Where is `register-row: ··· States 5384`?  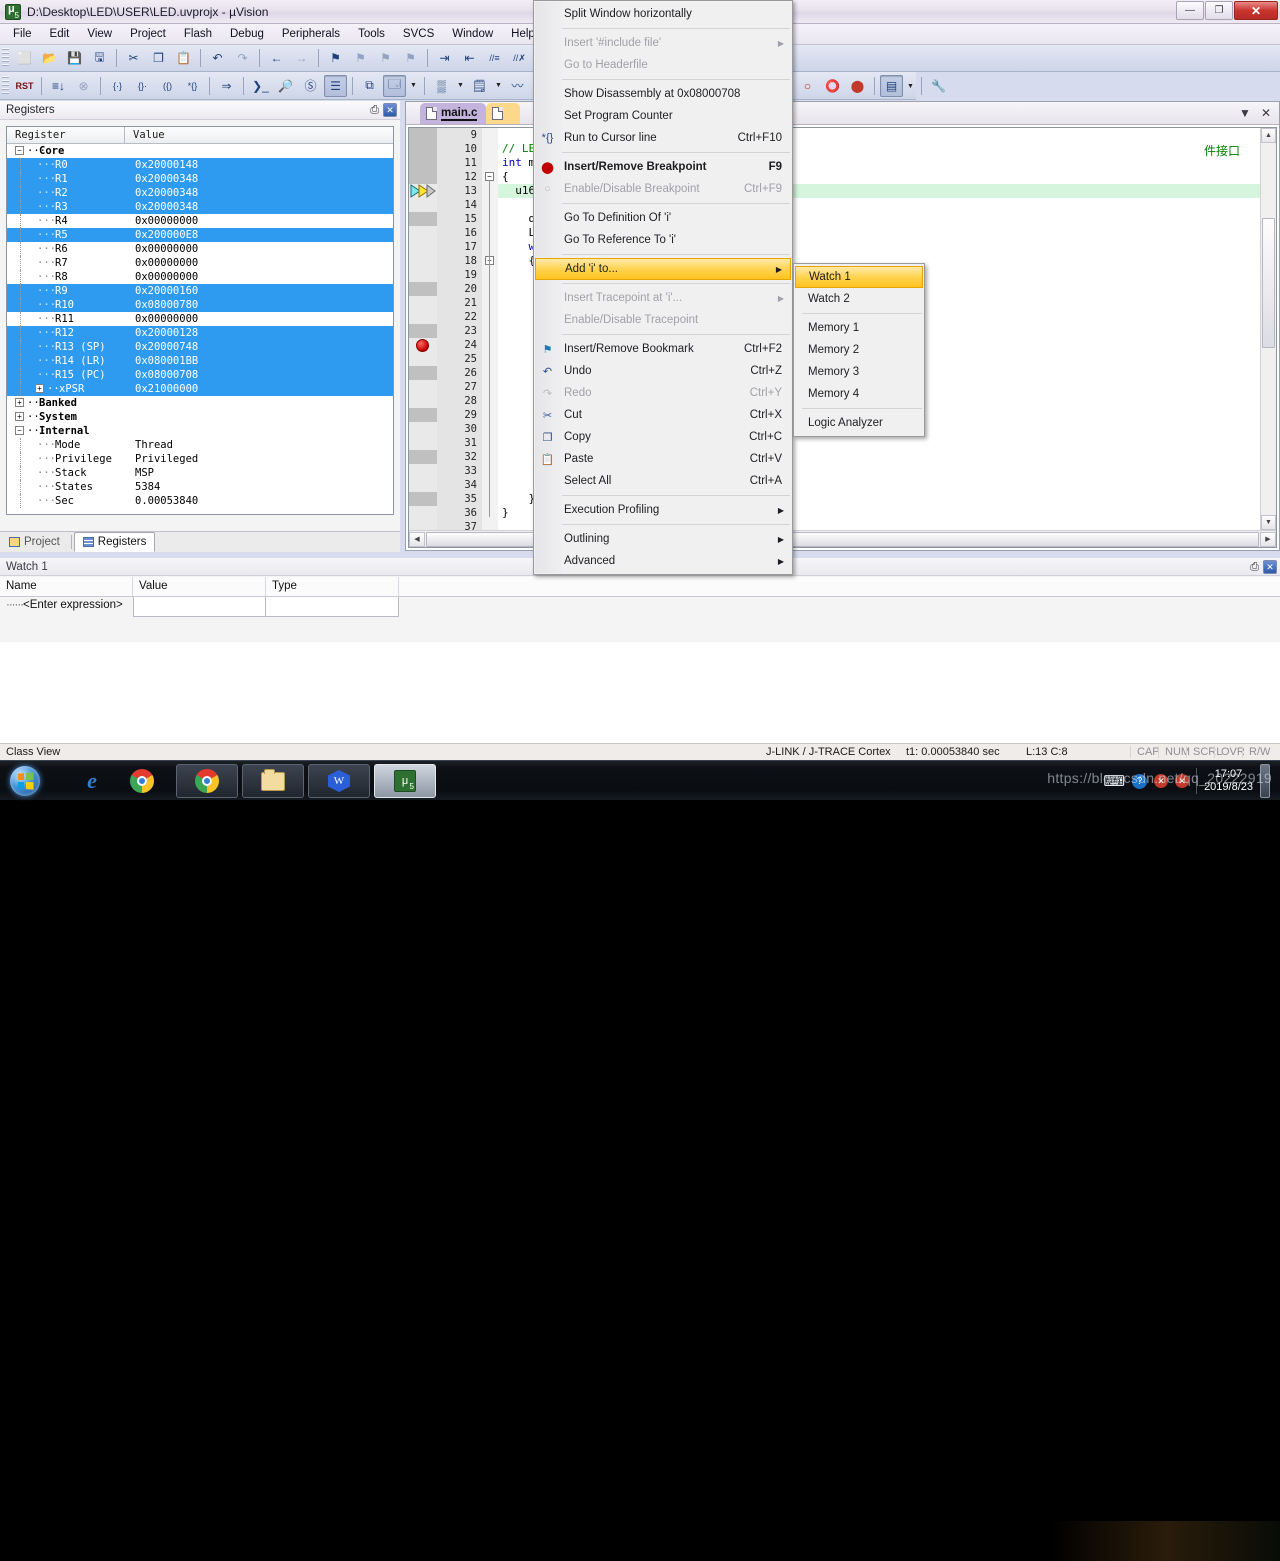 register-row: ··· States 5384 is located at coordinates (200, 487).